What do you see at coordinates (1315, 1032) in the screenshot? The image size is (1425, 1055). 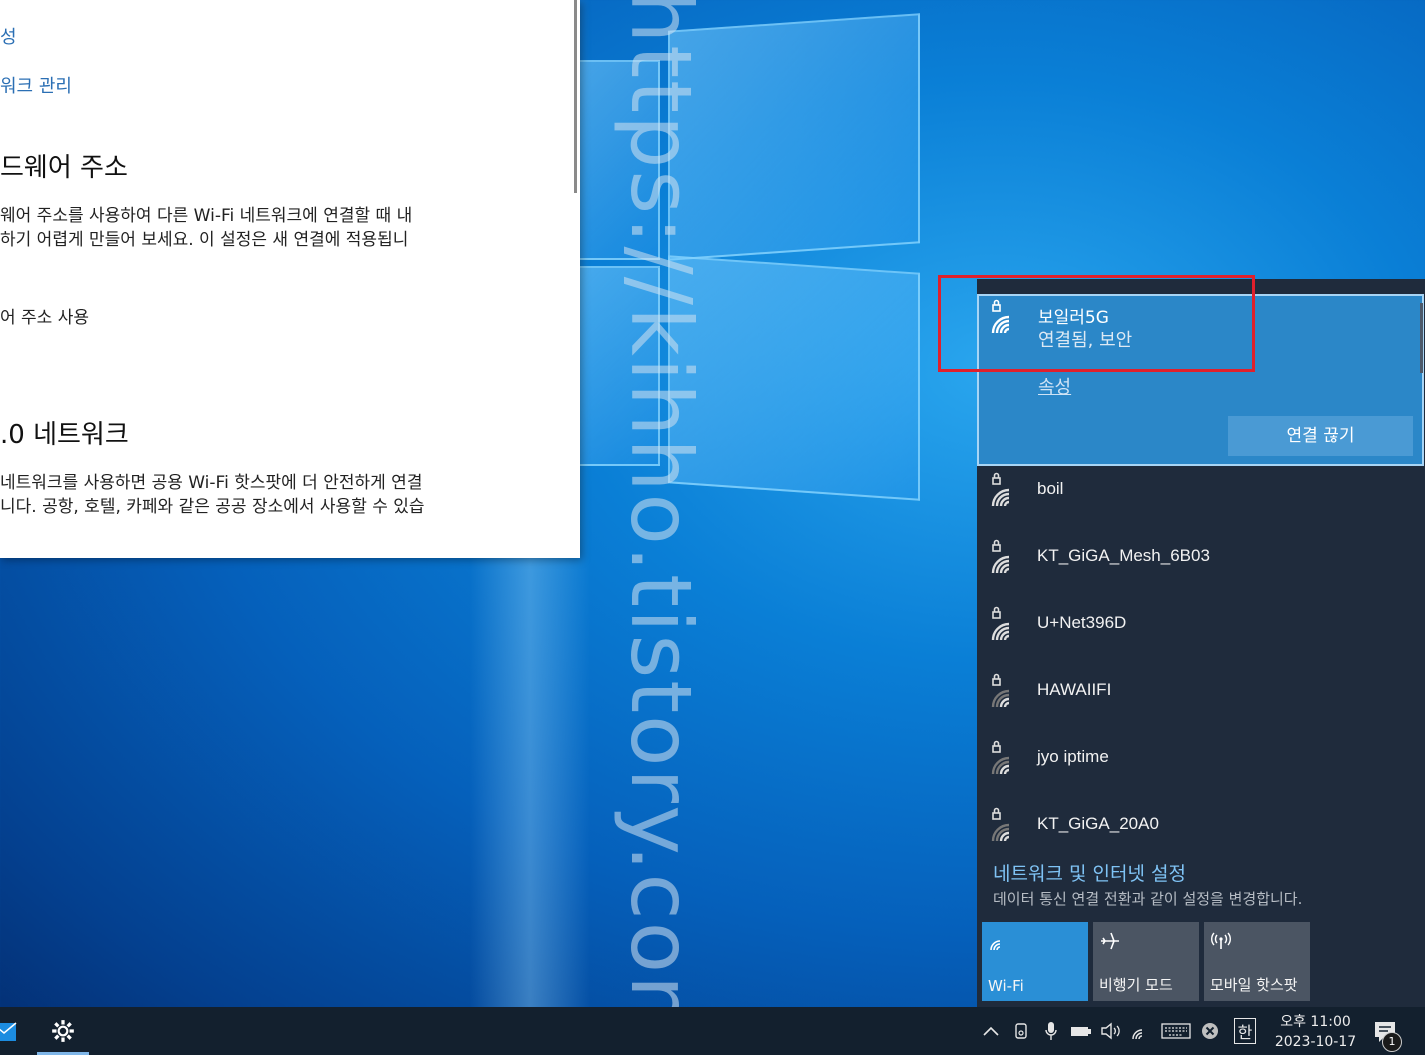 I see `taskbar-clock: 오후 11:00 2023-10-17` at bounding box center [1315, 1032].